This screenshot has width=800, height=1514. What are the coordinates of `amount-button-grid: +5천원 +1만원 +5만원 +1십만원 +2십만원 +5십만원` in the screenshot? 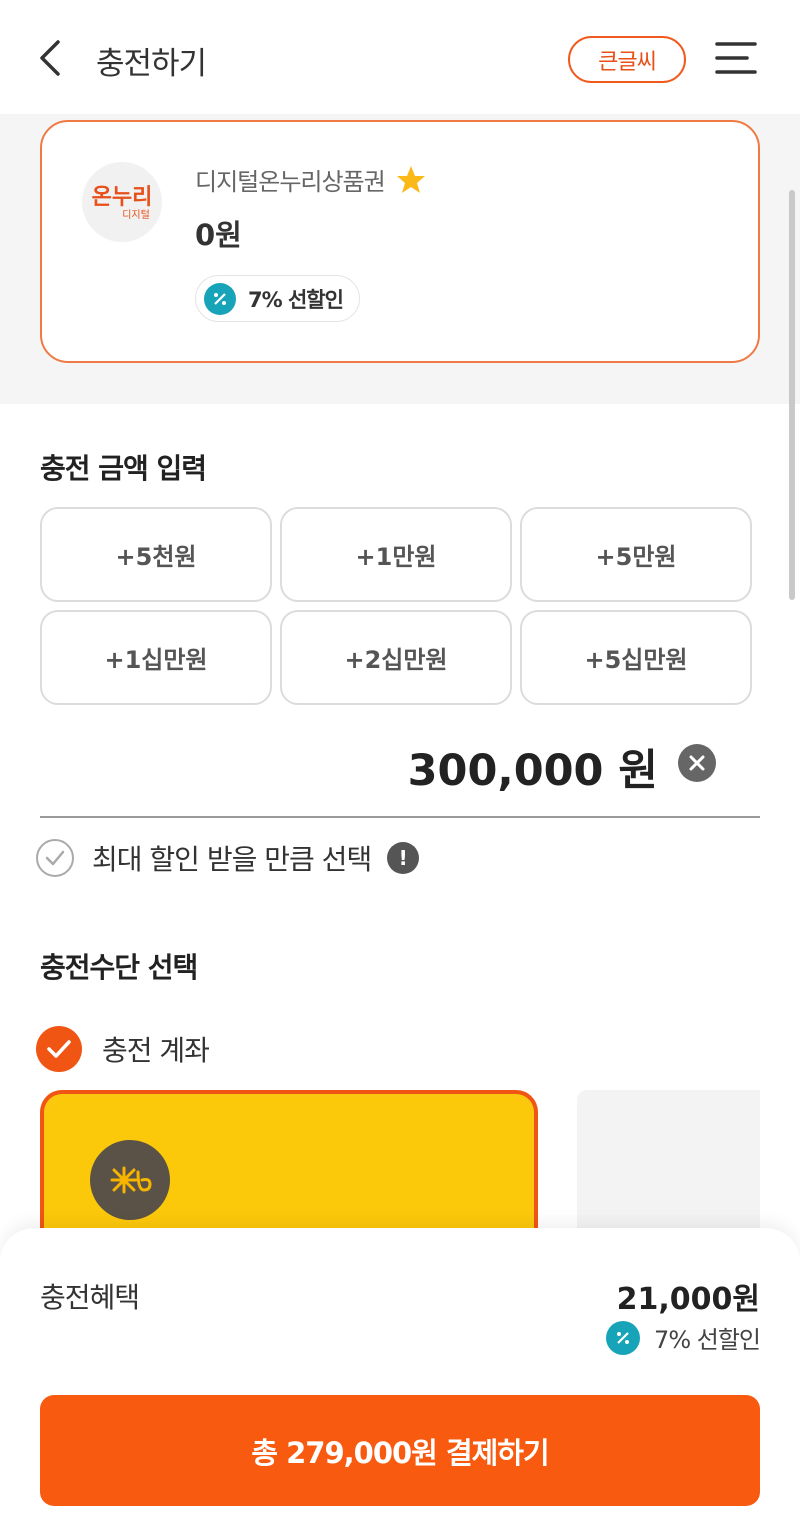 It's located at (396, 606).